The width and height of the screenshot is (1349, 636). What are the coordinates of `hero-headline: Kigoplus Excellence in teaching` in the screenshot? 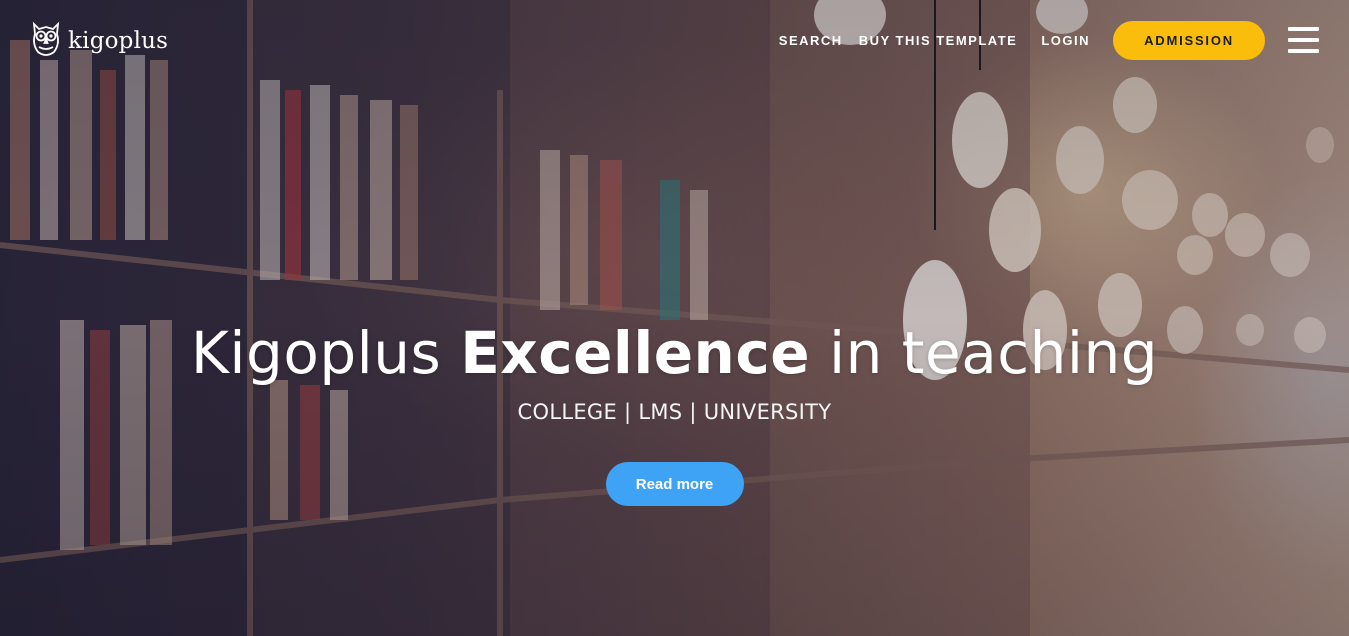 It's located at (674, 353).